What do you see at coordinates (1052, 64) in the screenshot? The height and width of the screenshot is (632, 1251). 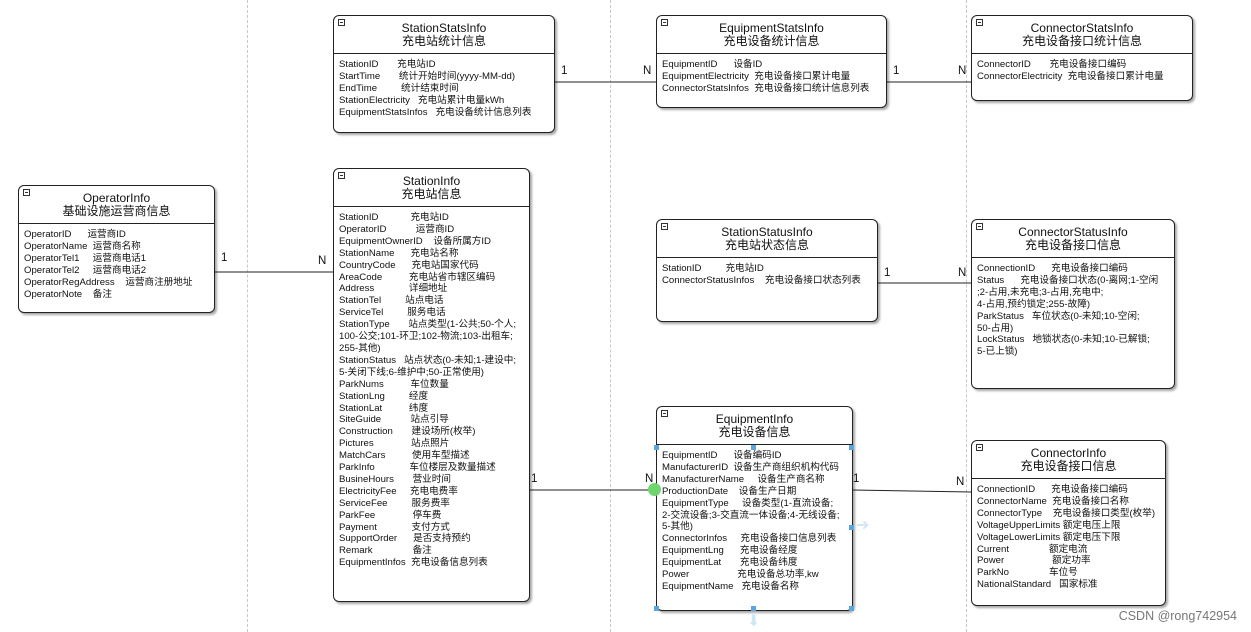 I see `field-row: ConnectorID 充电设备接口编码` at bounding box center [1052, 64].